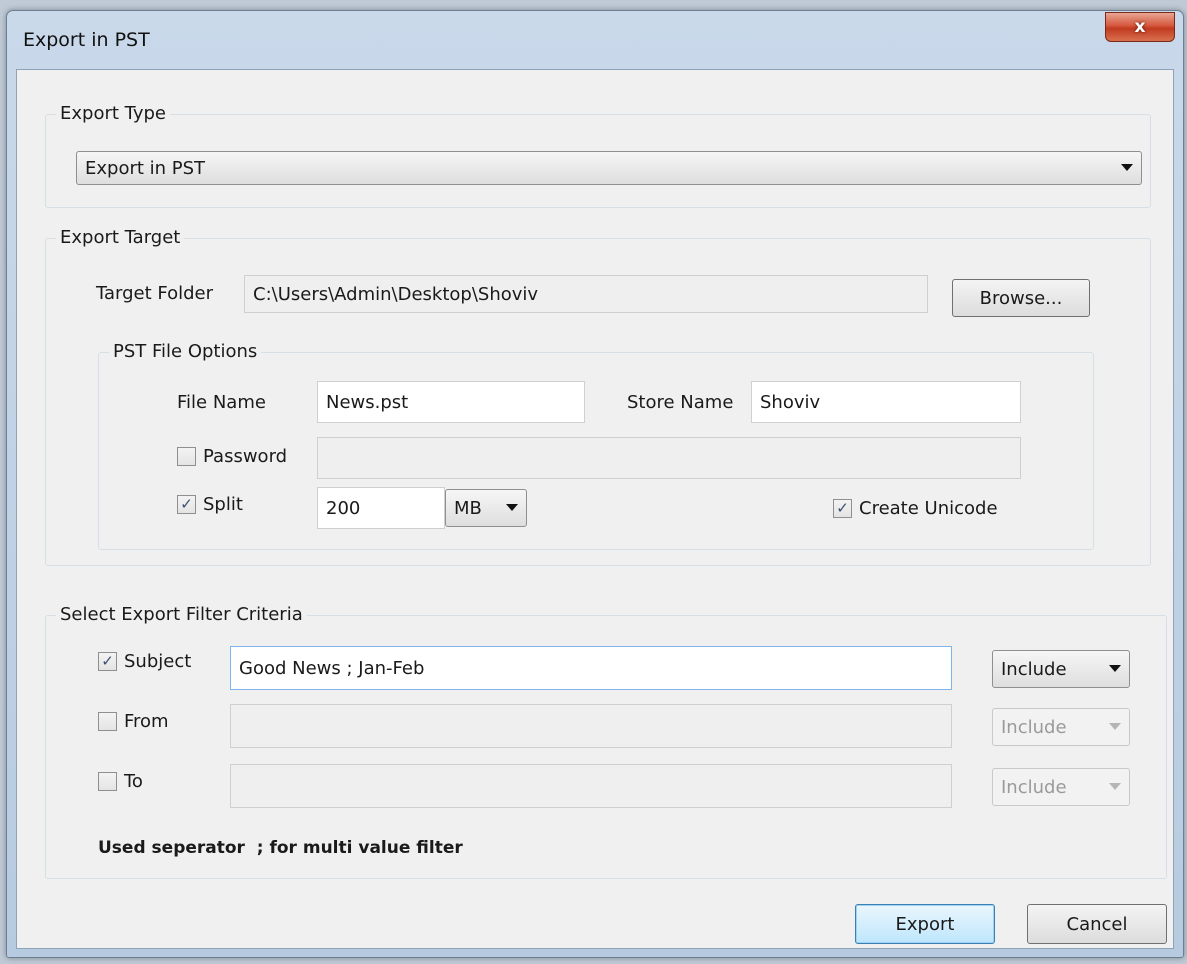 The width and height of the screenshot is (1187, 964). I want to click on filter-criteria-group-label: Select Export Filter Criteria, so click(181, 614).